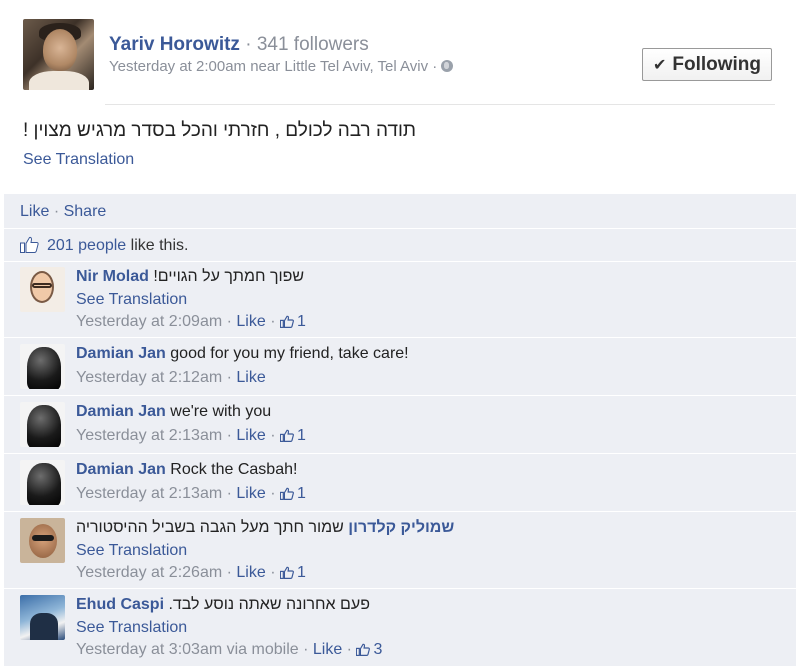  Describe the element at coordinates (234, 469) in the screenshot. I see `comment-text: Rock the Casbah!` at that location.